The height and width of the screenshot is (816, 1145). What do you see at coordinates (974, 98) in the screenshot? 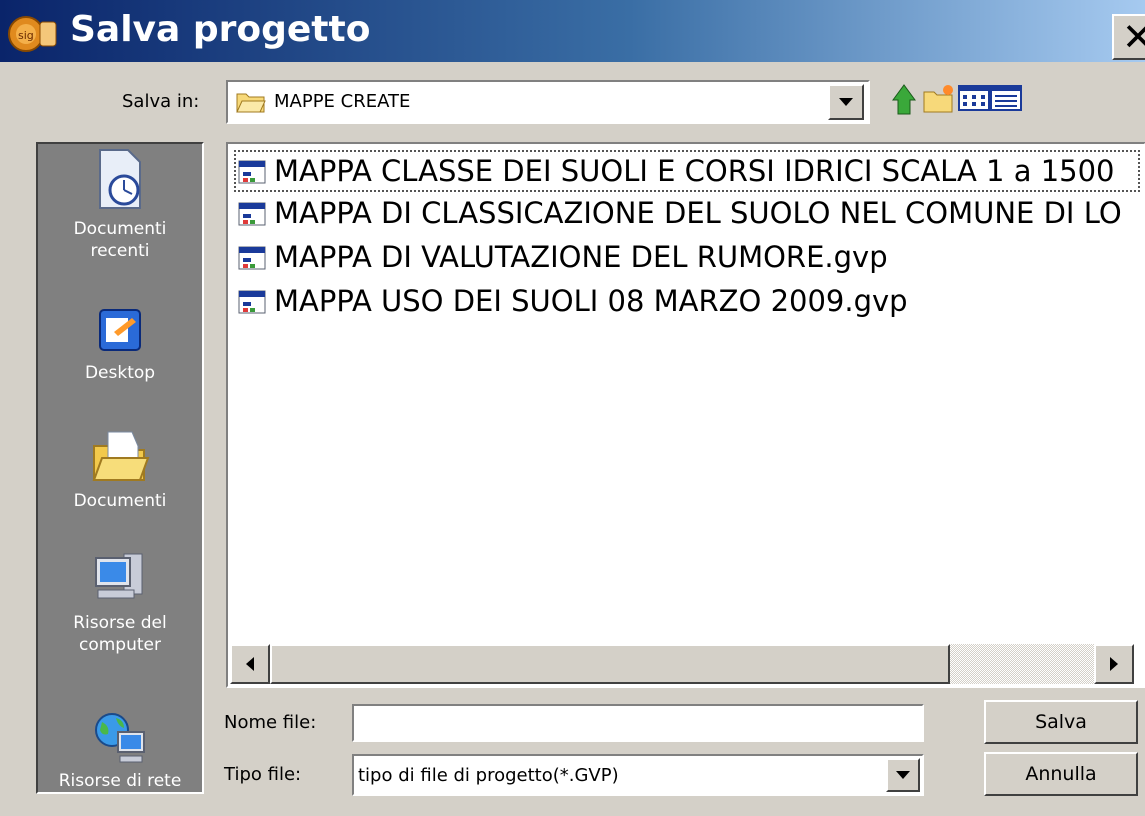
I see `list-view-icon` at bounding box center [974, 98].